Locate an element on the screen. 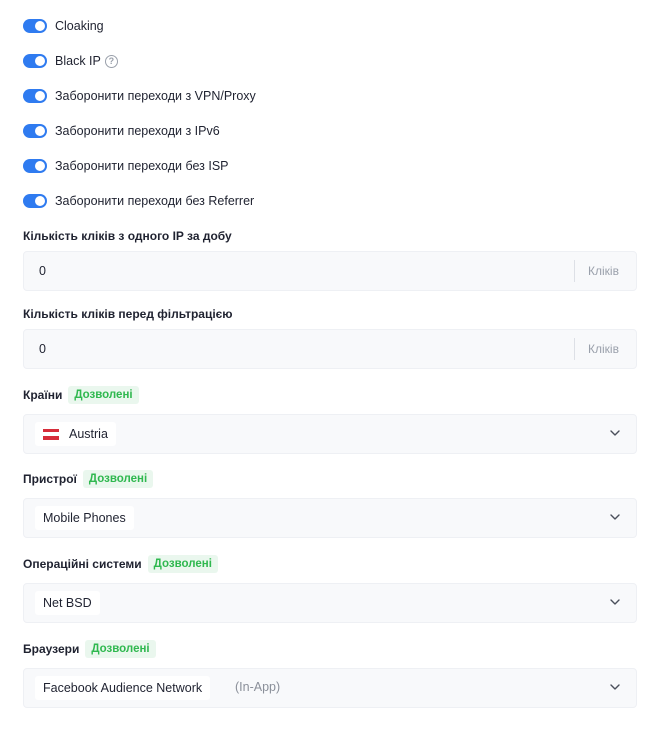 The width and height of the screenshot is (665, 739). country-chip-label: Austria is located at coordinates (88, 434).